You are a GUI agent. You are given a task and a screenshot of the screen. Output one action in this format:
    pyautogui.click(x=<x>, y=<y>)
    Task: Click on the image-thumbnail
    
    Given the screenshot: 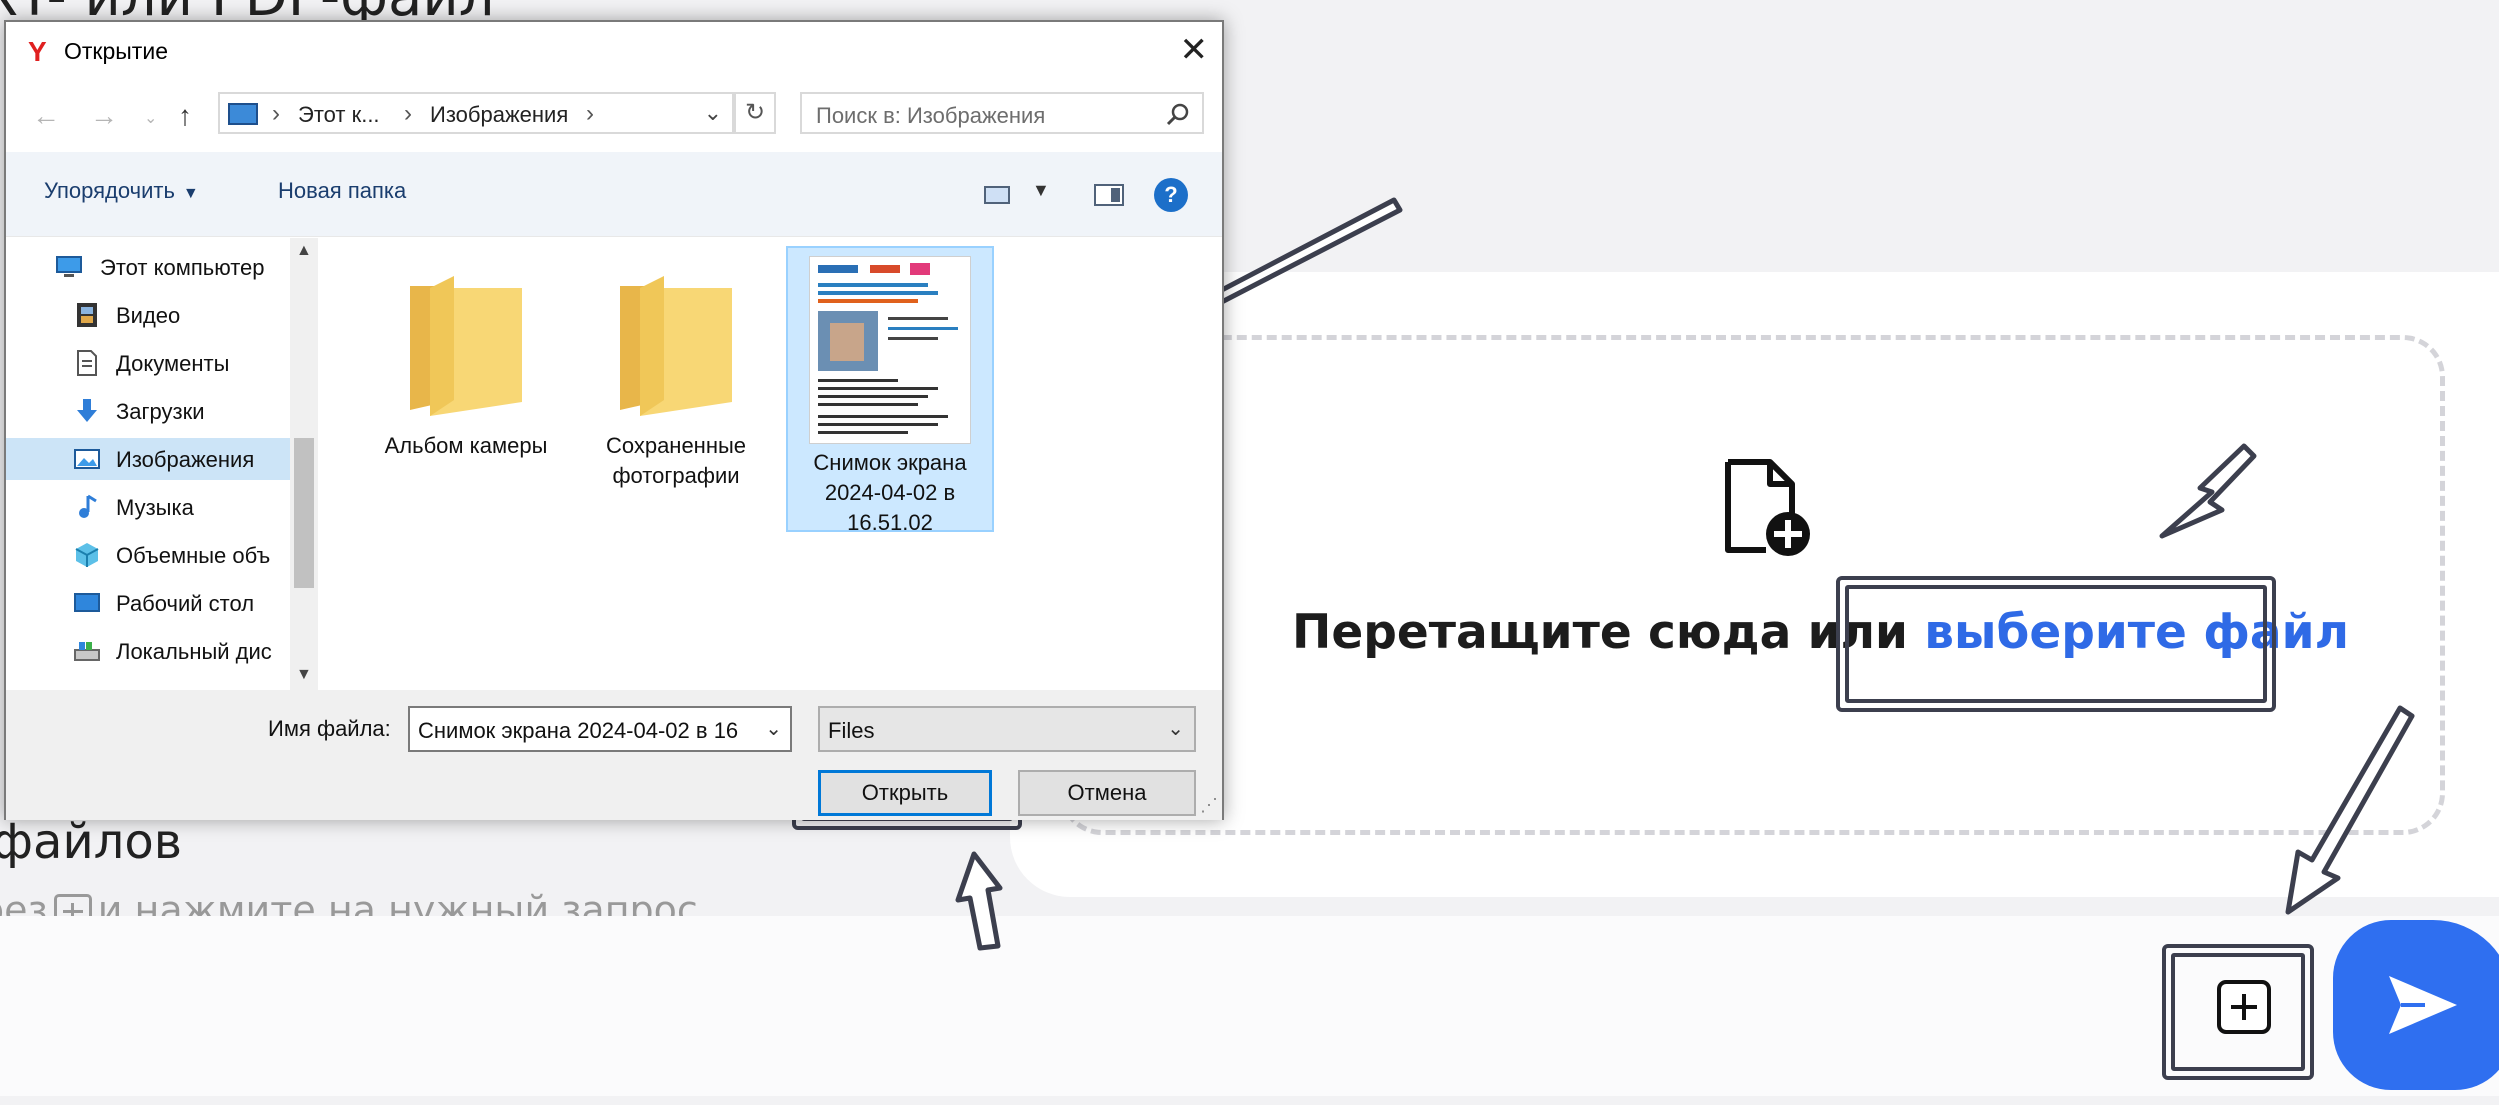 What is the action you would take?
    pyautogui.click(x=890, y=350)
    